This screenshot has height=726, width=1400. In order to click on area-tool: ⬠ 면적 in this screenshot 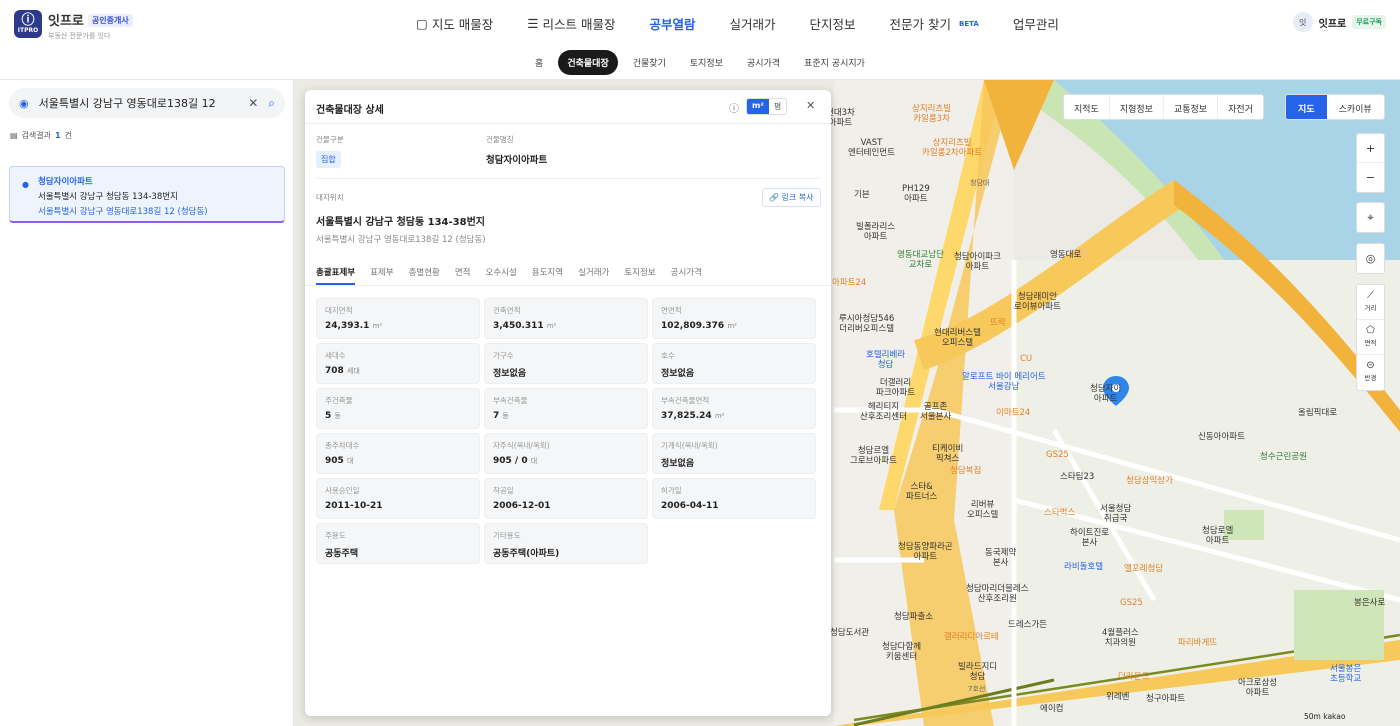, I will do `click(1370, 337)`.